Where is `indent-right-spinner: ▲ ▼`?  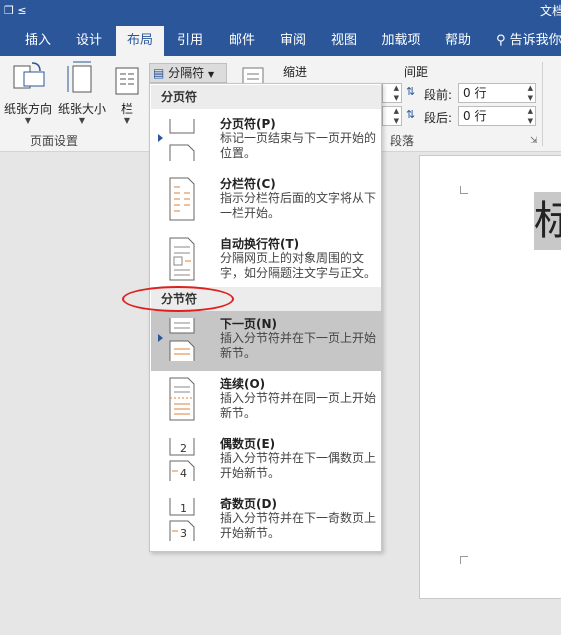
indent-right-spinner: ▲ ▼ is located at coordinates (392, 116).